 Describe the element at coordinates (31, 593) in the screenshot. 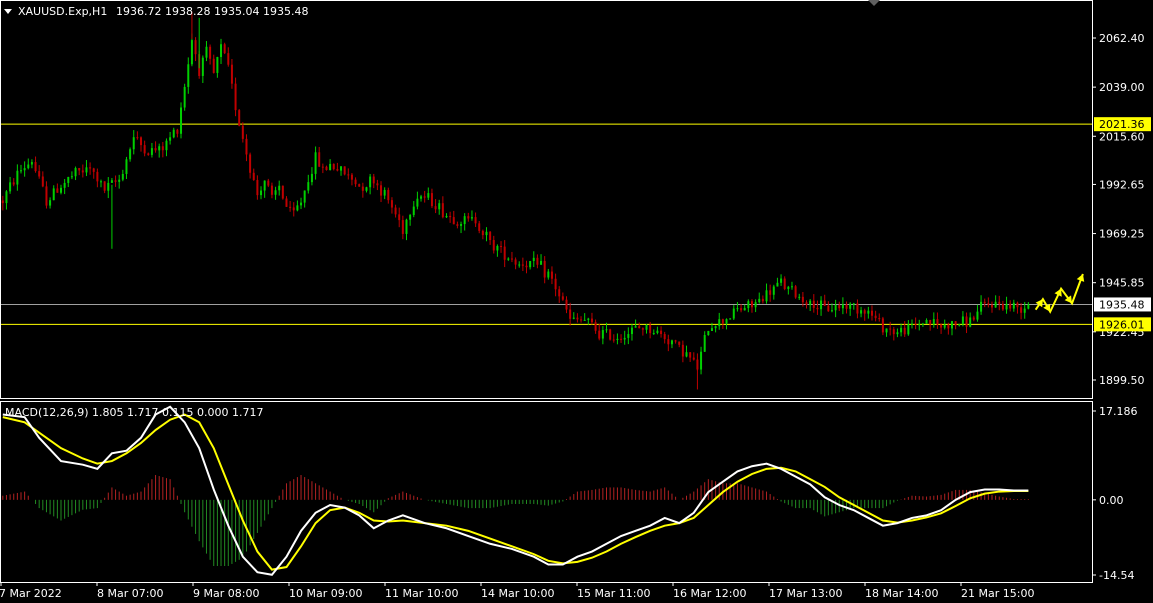

I see `time-tick-label: 7 Mar 2022` at that location.